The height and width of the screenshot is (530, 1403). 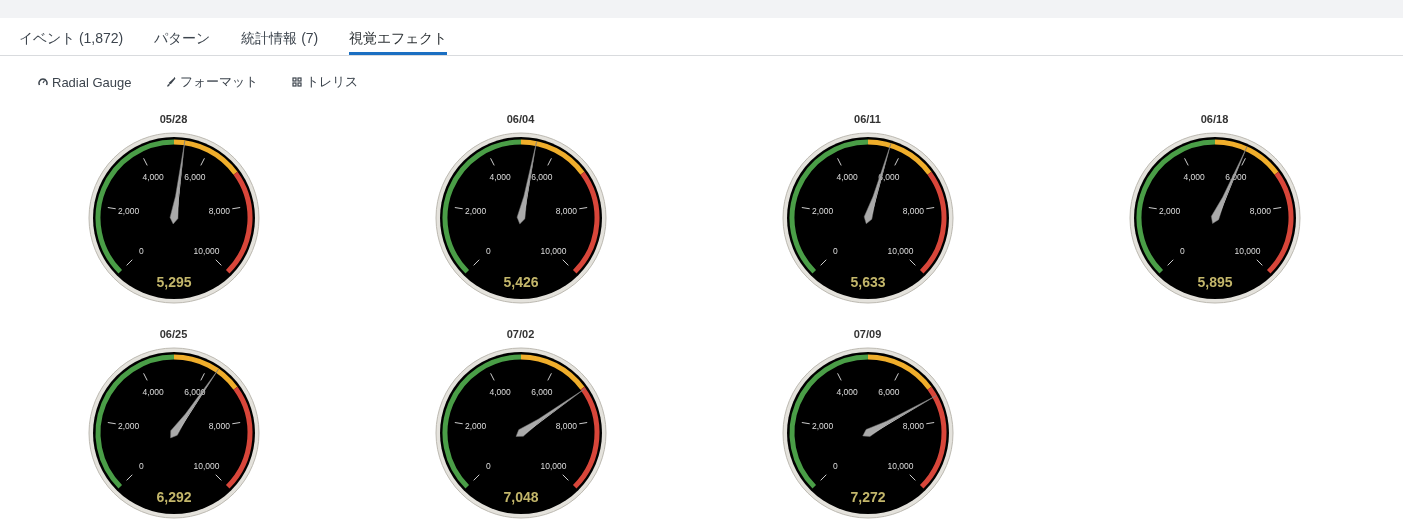 What do you see at coordinates (173, 334) in the screenshot?
I see `gauge-title: 06/25` at bounding box center [173, 334].